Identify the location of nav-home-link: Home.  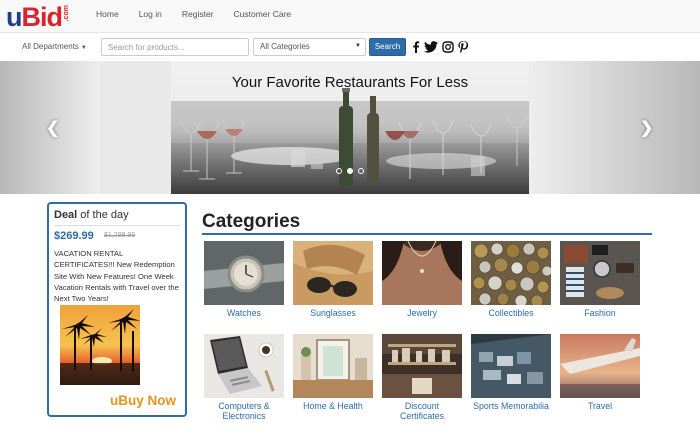
(107, 14).